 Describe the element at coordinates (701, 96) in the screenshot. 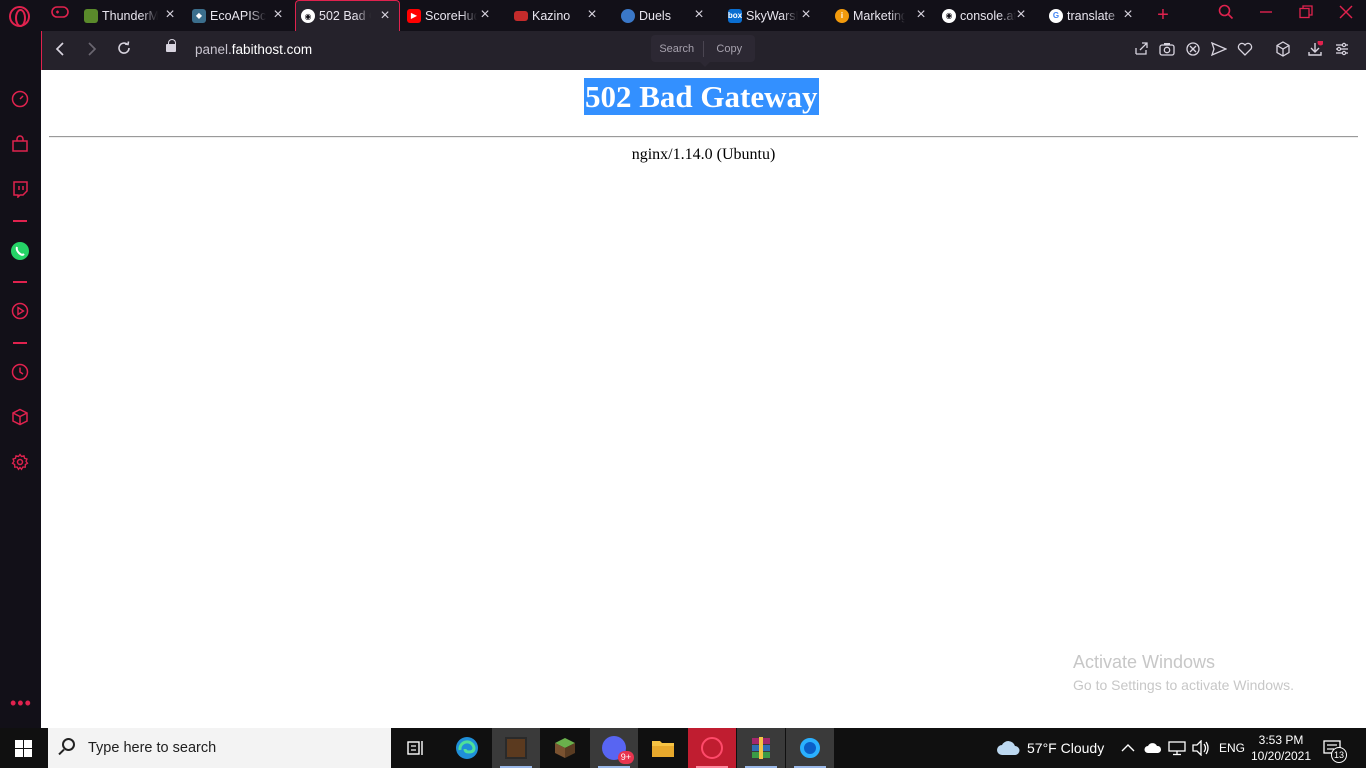

I see `page-title: 502 Bad Gateway` at that location.